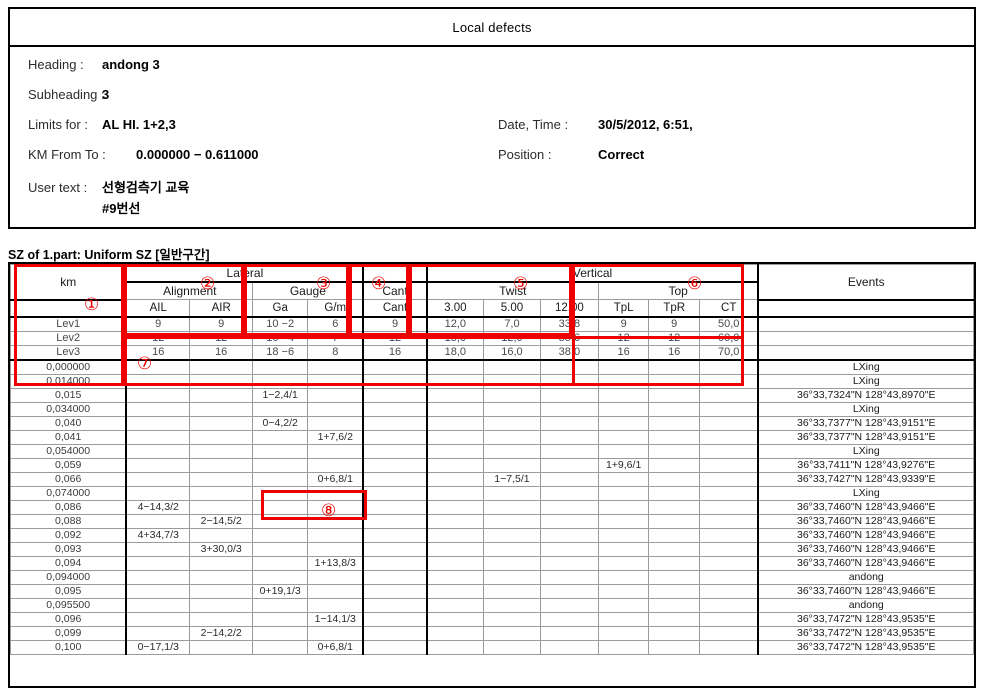 The width and height of the screenshot is (984, 695). Describe the element at coordinates (512, 324) in the screenshot. I see `lev-cell: 7,0` at that location.